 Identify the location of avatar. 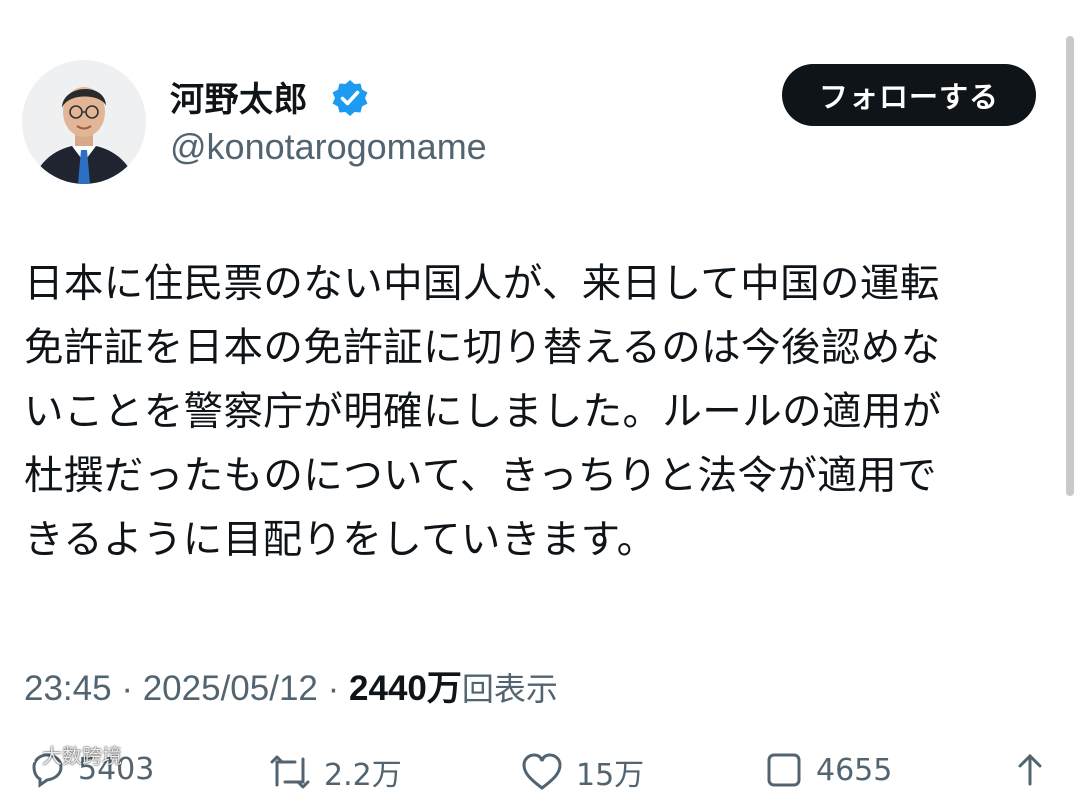
(84, 122).